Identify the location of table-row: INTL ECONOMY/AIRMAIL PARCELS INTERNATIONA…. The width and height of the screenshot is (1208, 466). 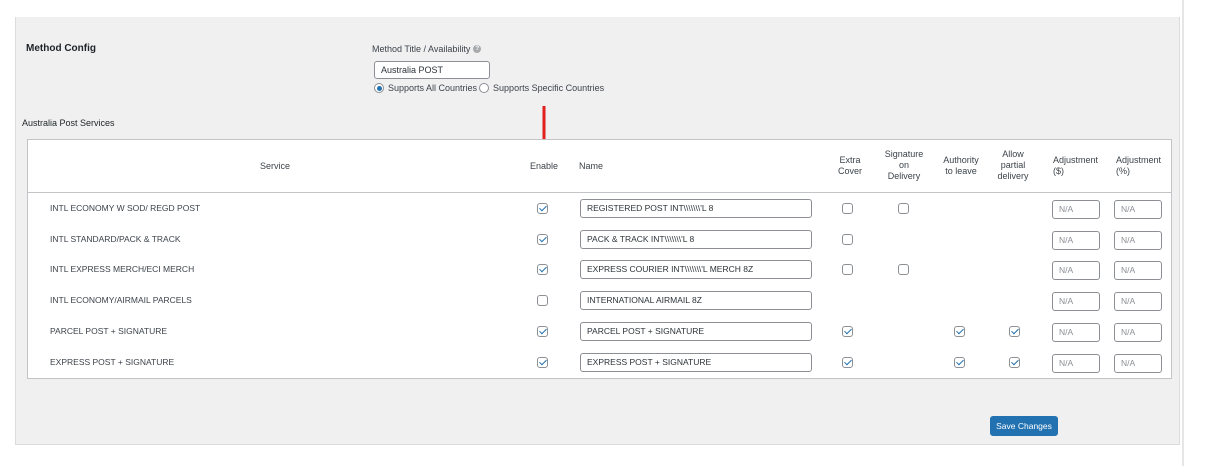
(599, 300).